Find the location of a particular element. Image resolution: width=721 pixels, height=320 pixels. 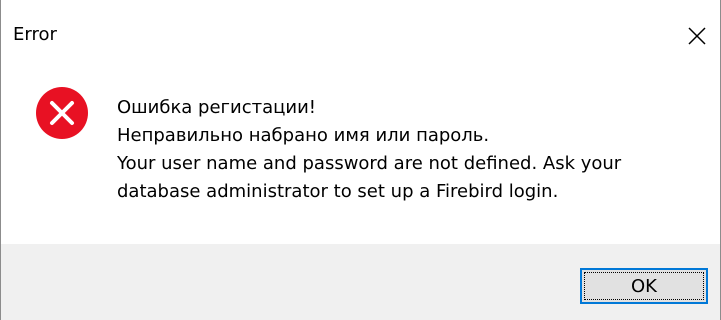

error-icon is located at coordinates (62, 113).